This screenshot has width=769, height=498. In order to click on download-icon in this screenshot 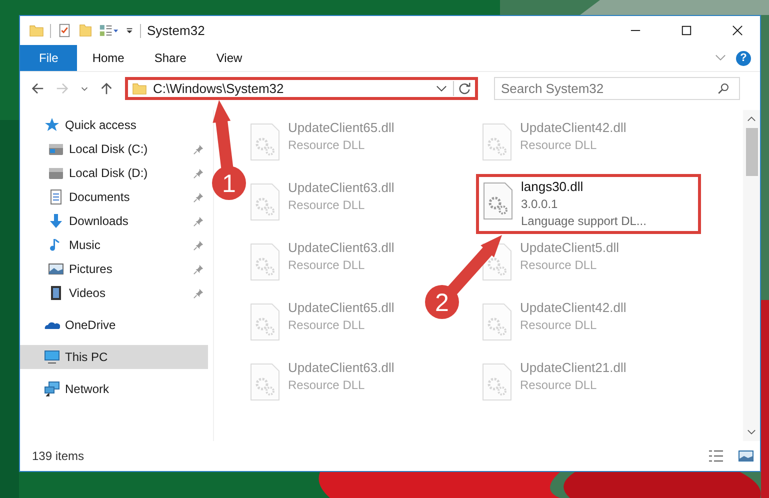, I will do `click(56, 221)`.